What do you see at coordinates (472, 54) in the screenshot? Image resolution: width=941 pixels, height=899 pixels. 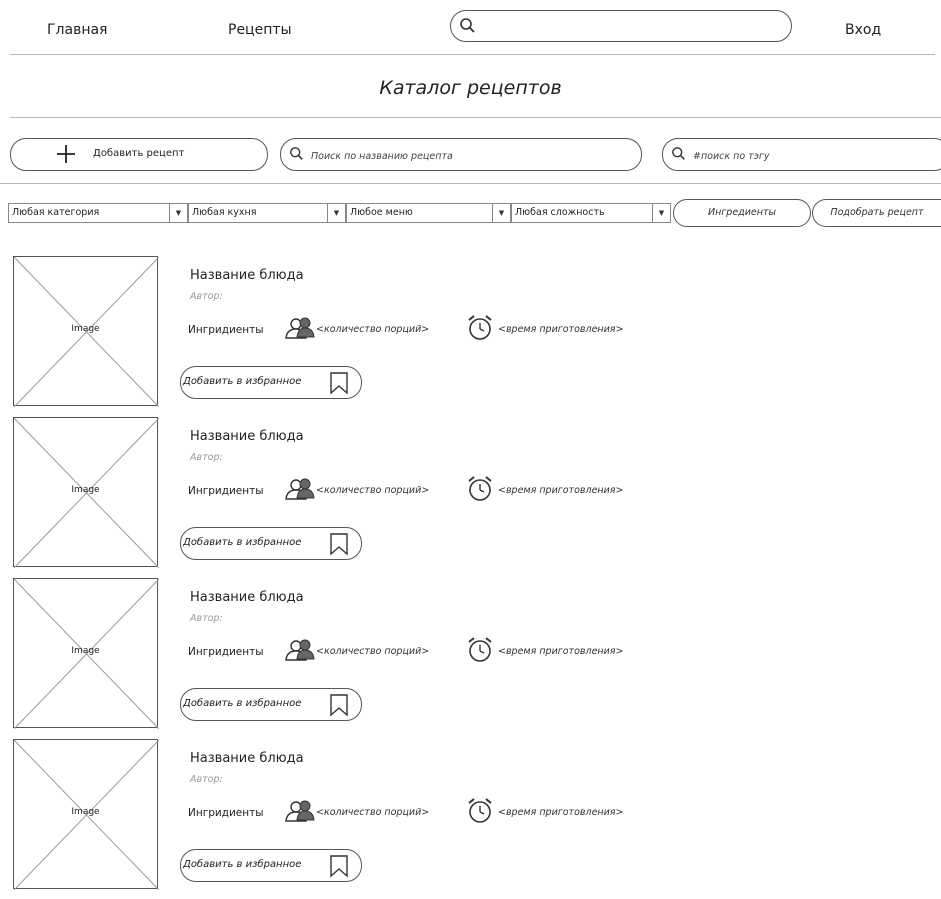 I see `header-divider` at bounding box center [472, 54].